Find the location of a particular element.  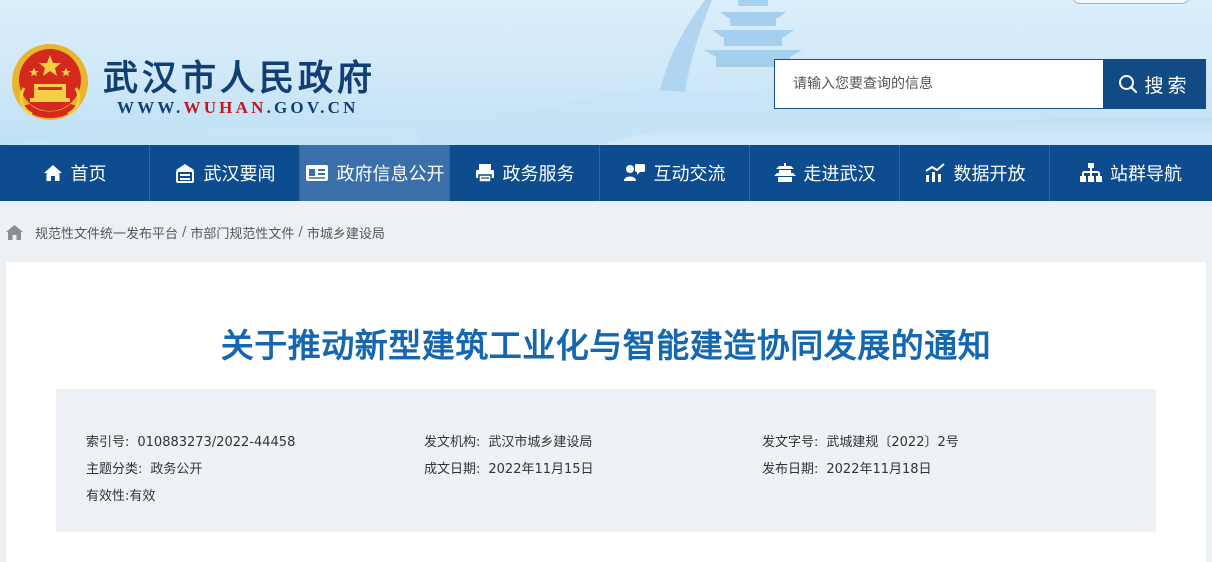

breadcrumb-item: 规范性文件统一发布平台 is located at coordinates (106, 232).